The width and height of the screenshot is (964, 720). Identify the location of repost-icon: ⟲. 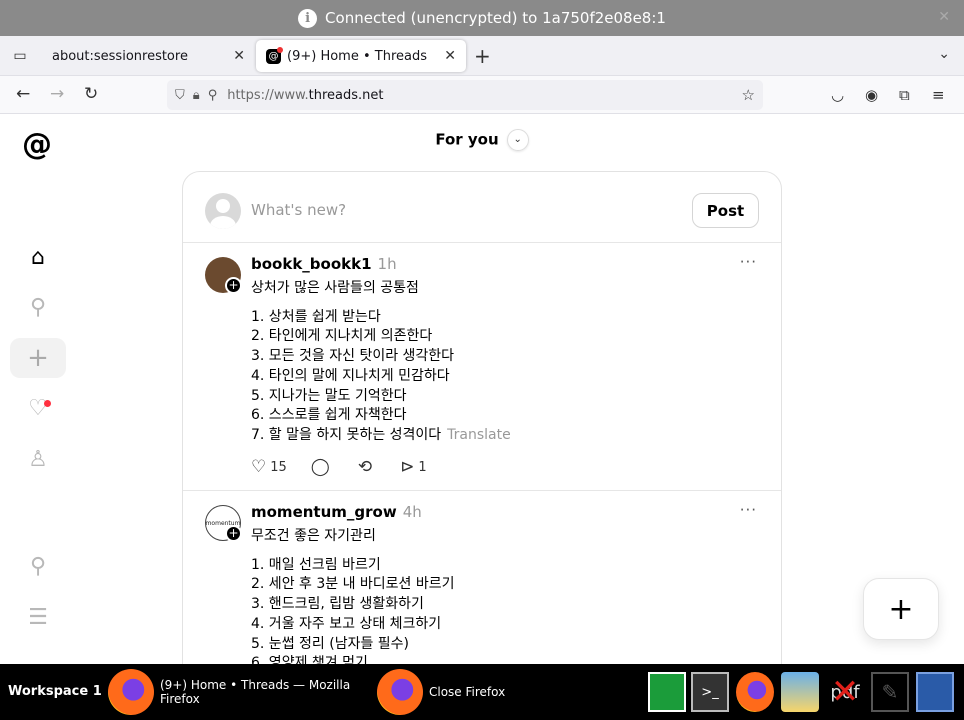
(365, 467).